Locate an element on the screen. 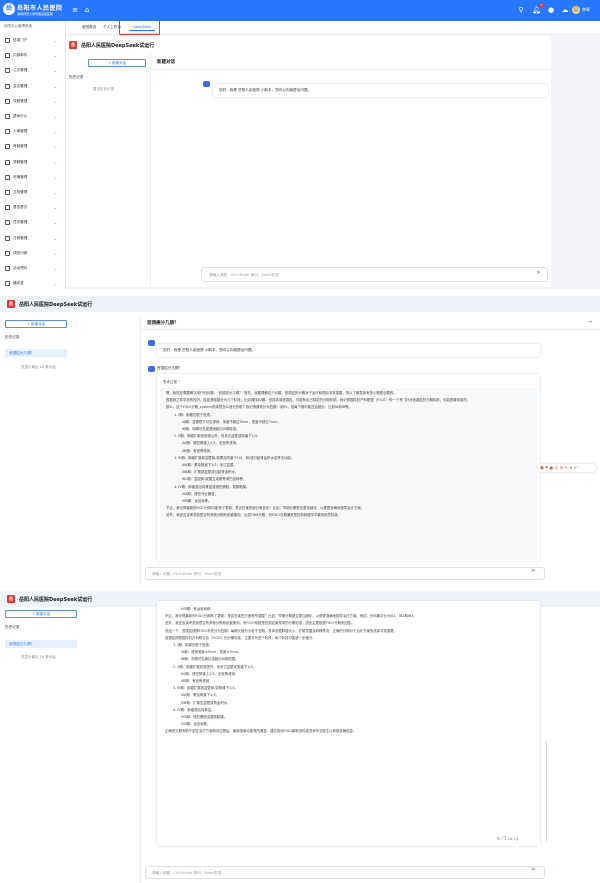 The width and height of the screenshot is (600, 883). paragraph: IIIA期：累及阴道下1/3。 is located at coordinates (200, 695).